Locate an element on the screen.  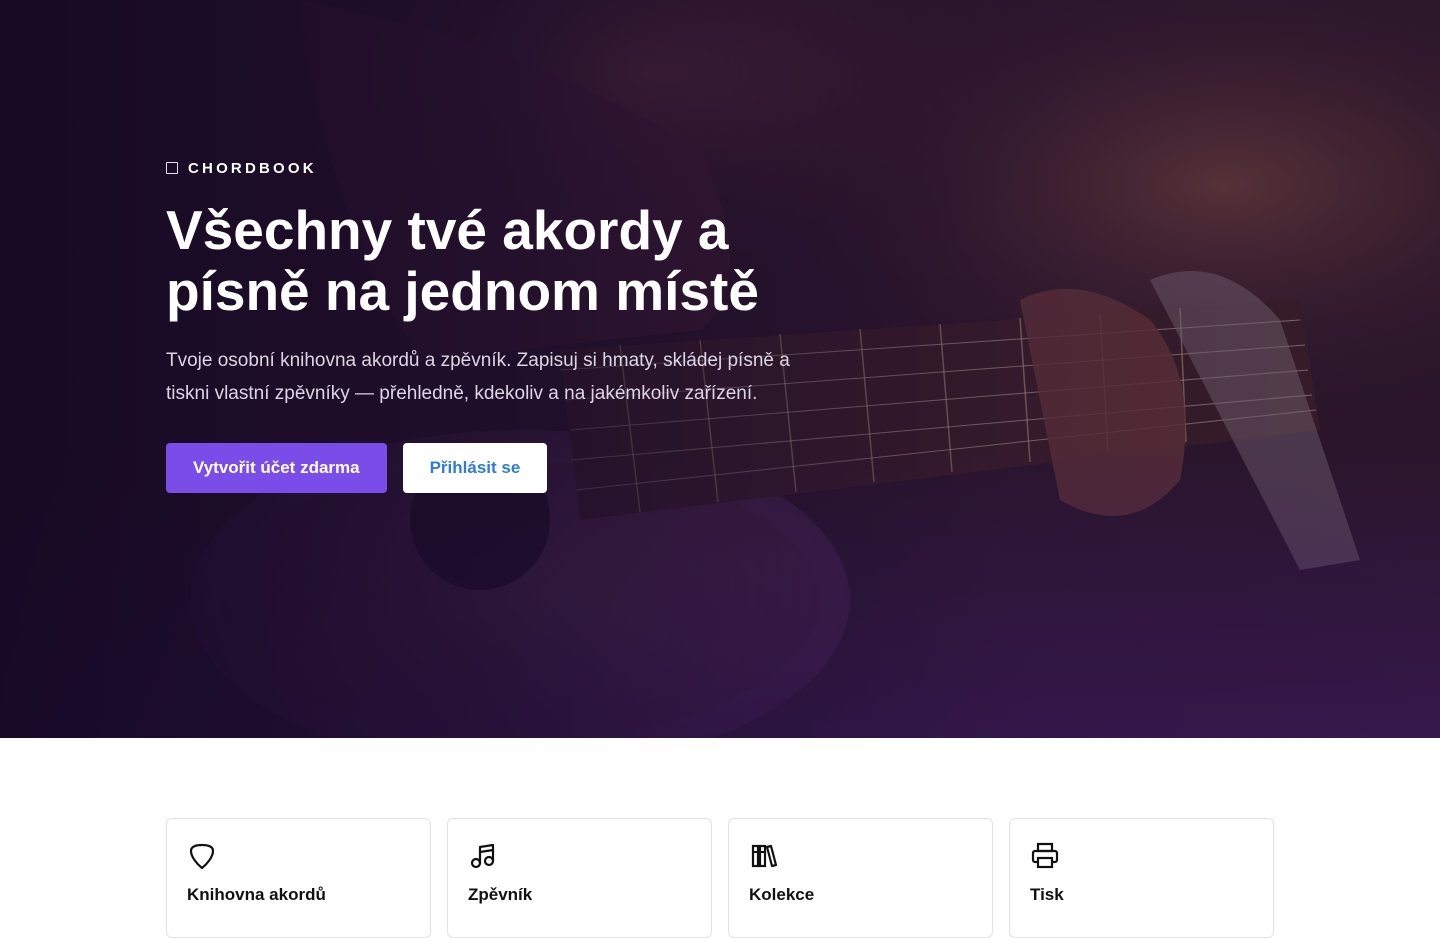
guitar-icon is located at coordinates (172, 168).